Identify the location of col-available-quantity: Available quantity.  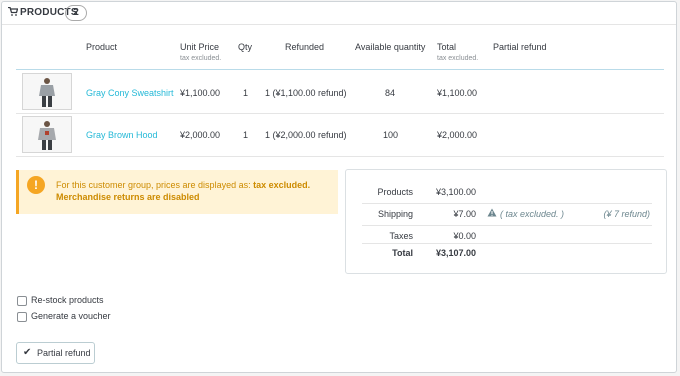
(390, 47).